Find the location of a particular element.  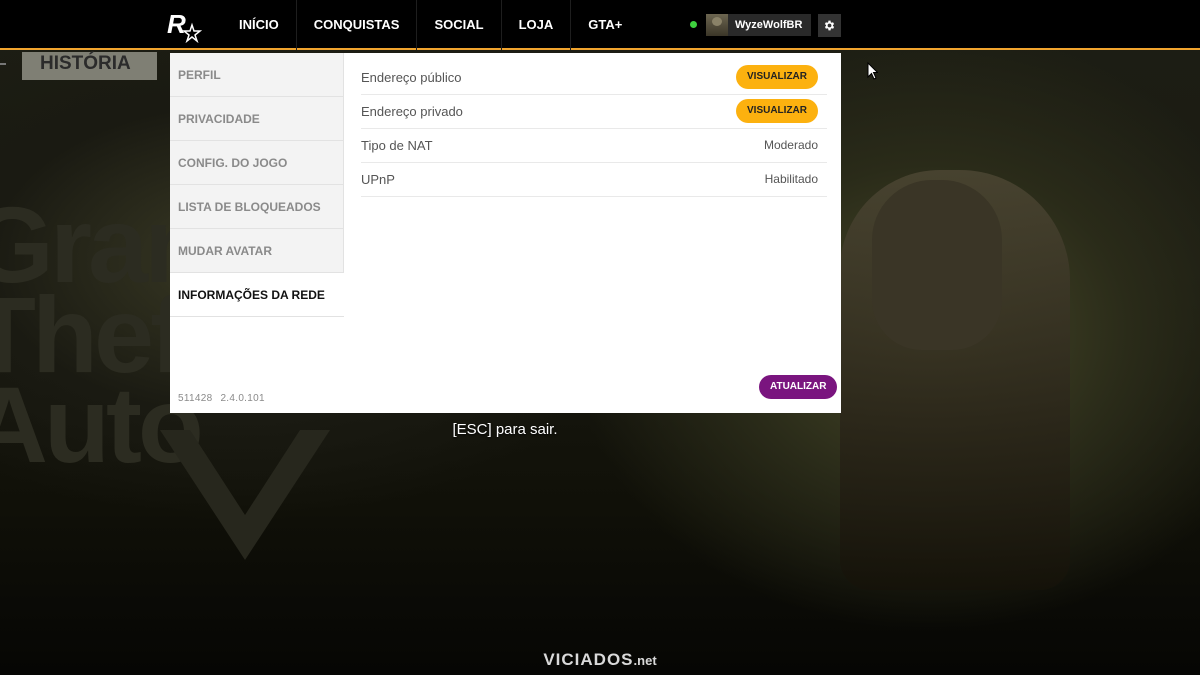

nav-inicio: INÍCIO is located at coordinates (259, 25).